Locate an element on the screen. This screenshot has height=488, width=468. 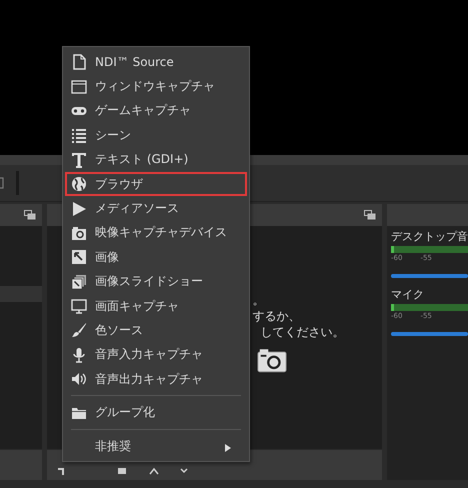
menu-item: 映像キャプチャデバイス is located at coordinates (156, 233).